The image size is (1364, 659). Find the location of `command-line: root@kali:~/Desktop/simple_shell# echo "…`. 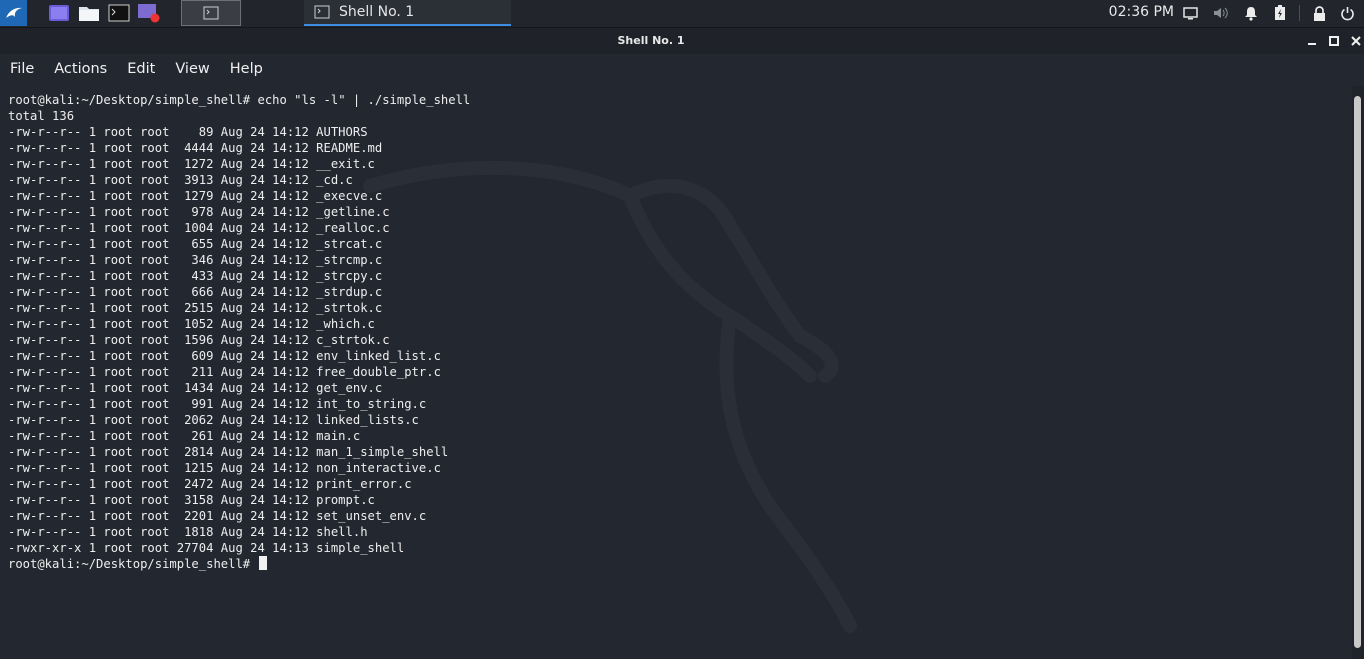

command-line: root@kali:~/Desktop/simple_shell# echo "… is located at coordinates (239, 100).